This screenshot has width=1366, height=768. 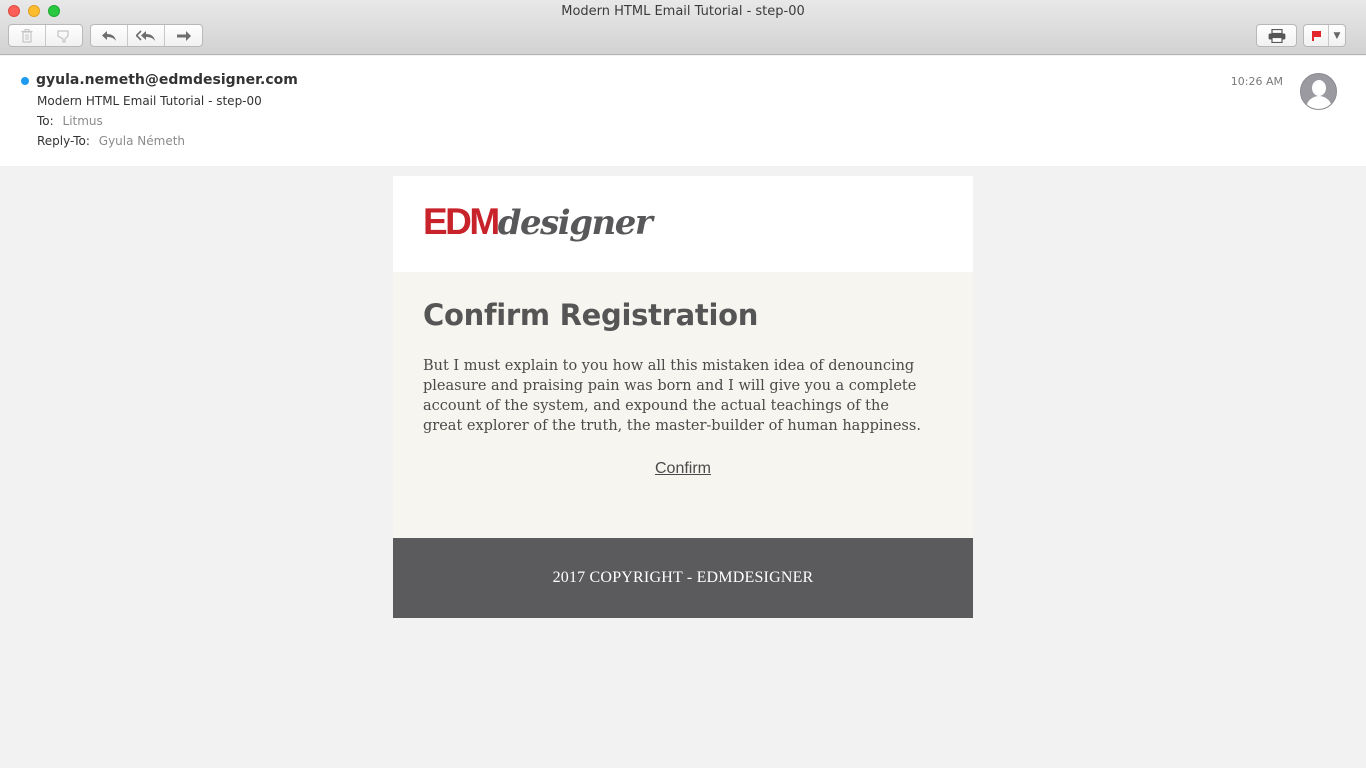 I want to click on to-label: To:, so click(x=45, y=121).